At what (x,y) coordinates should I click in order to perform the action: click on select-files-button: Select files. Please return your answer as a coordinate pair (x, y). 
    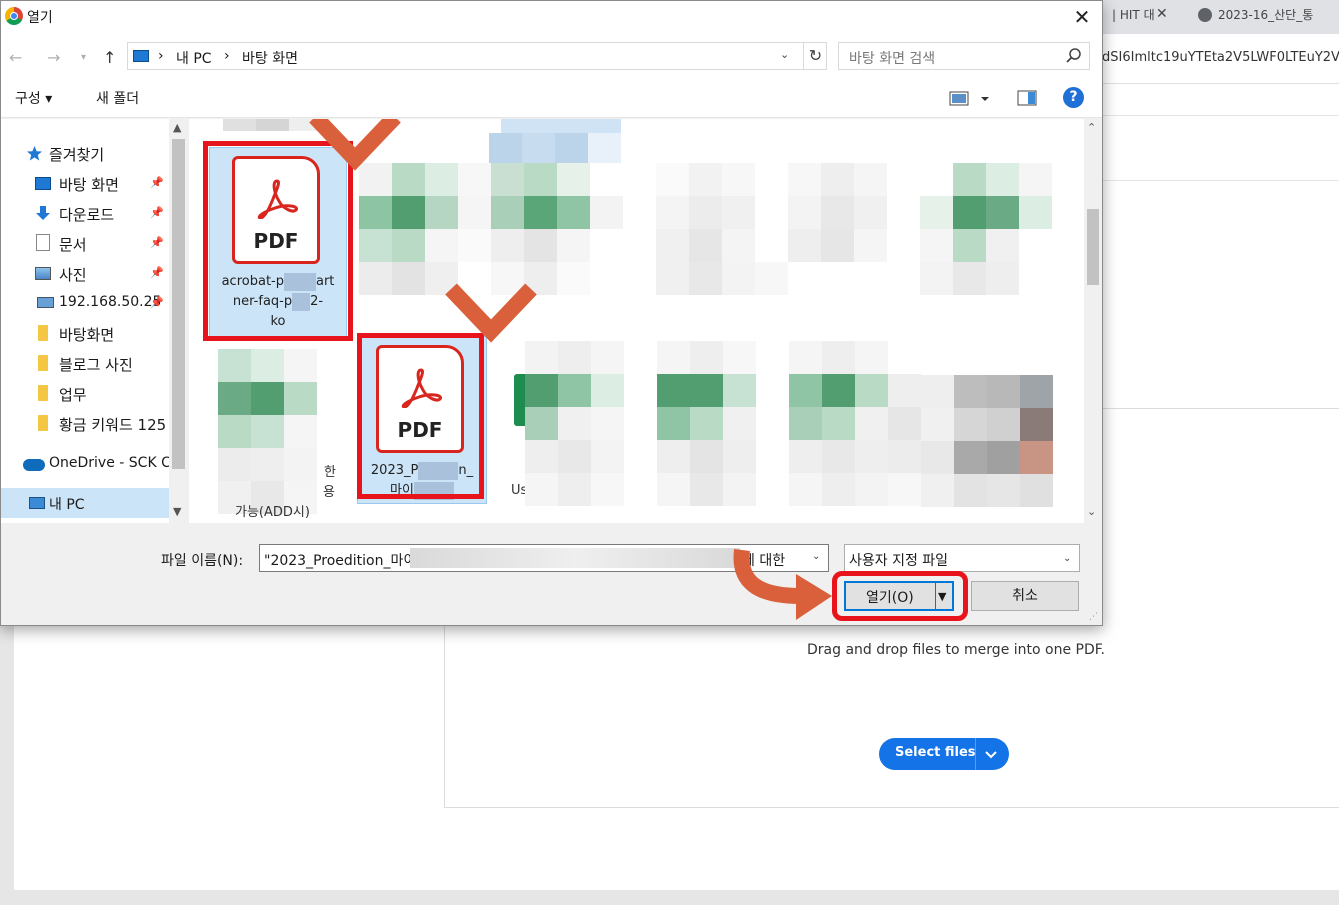
    Looking at the image, I should click on (944, 754).